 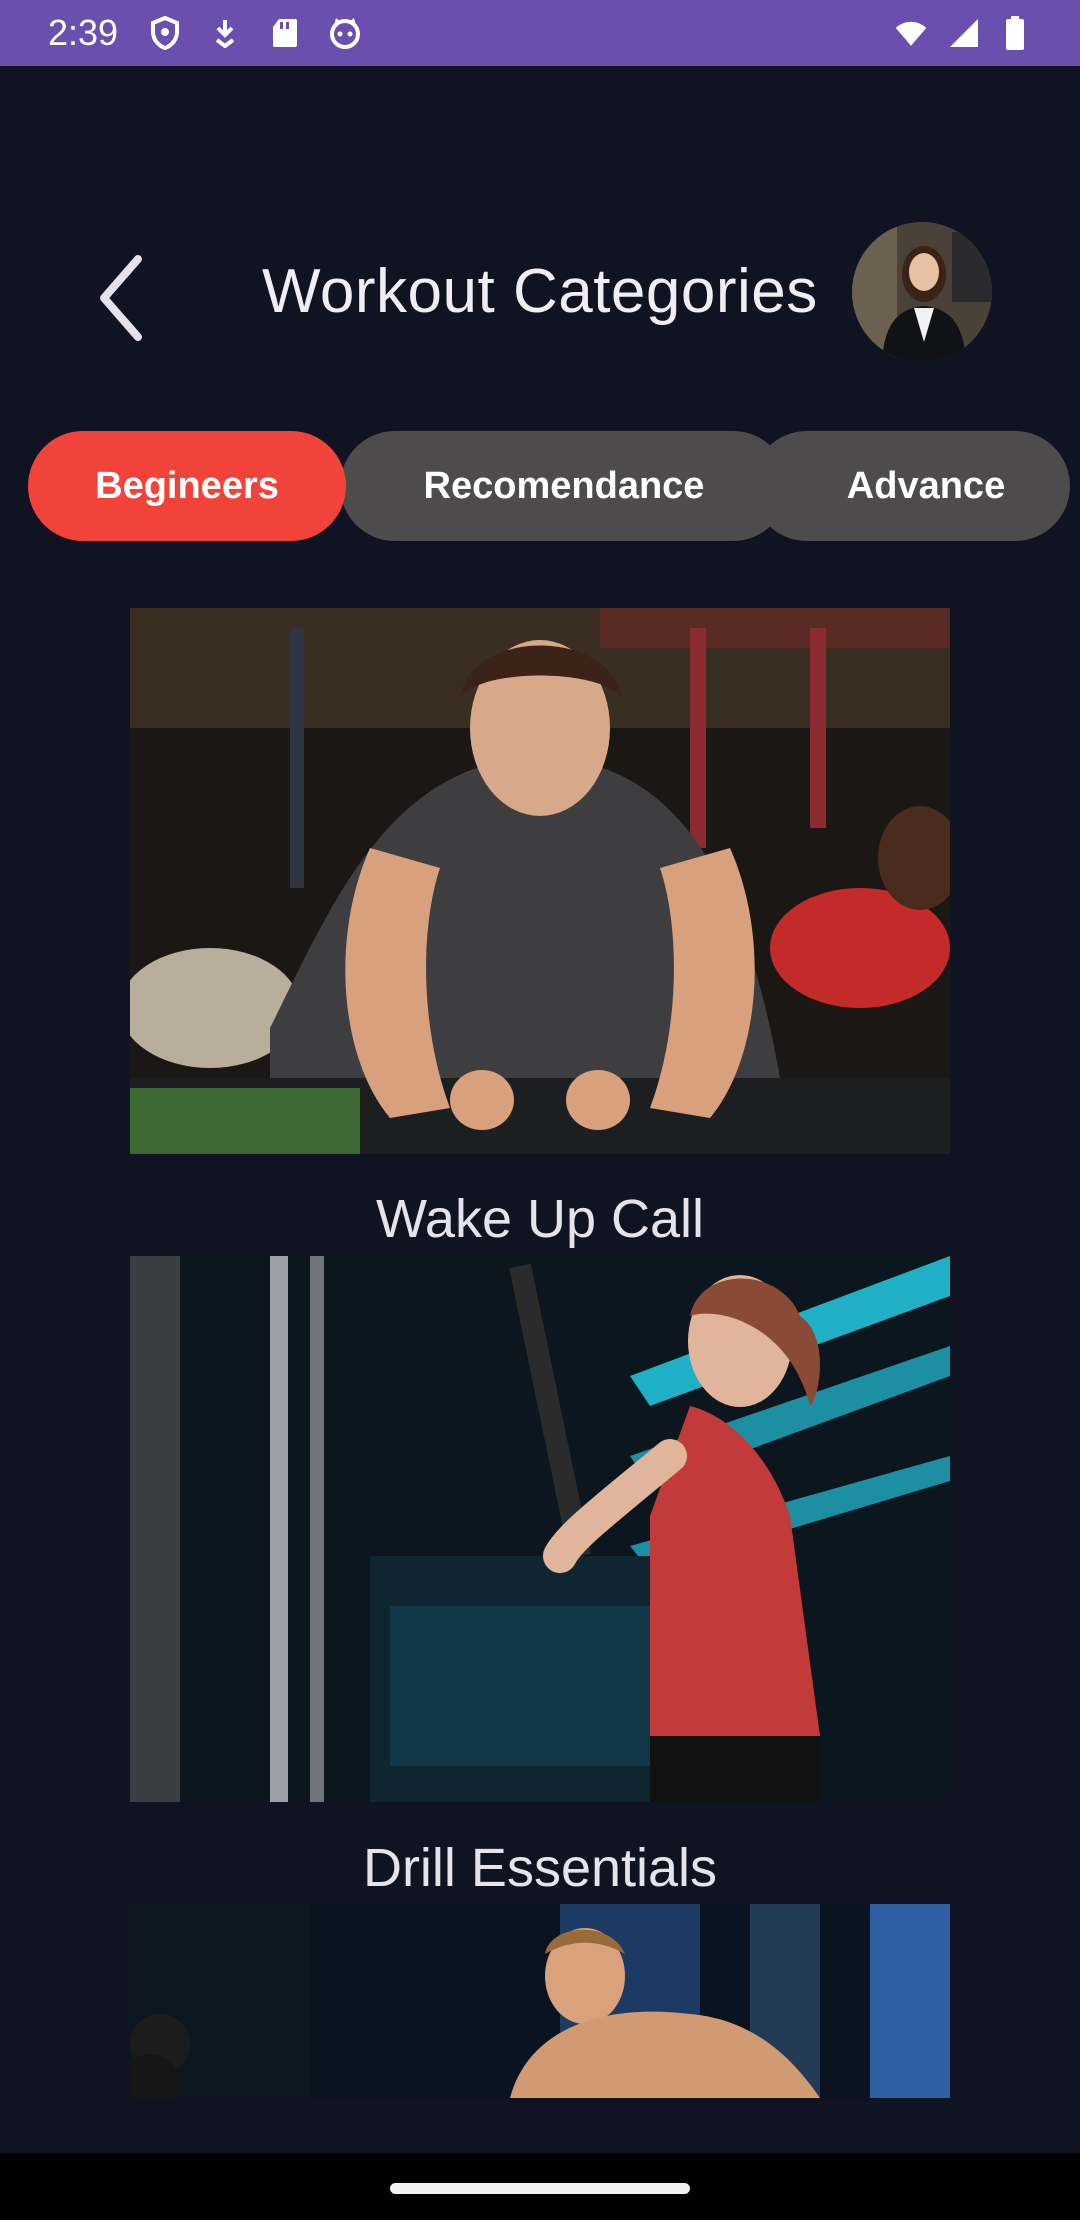 What do you see at coordinates (165, 33) in the screenshot?
I see `shield-icon` at bounding box center [165, 33].